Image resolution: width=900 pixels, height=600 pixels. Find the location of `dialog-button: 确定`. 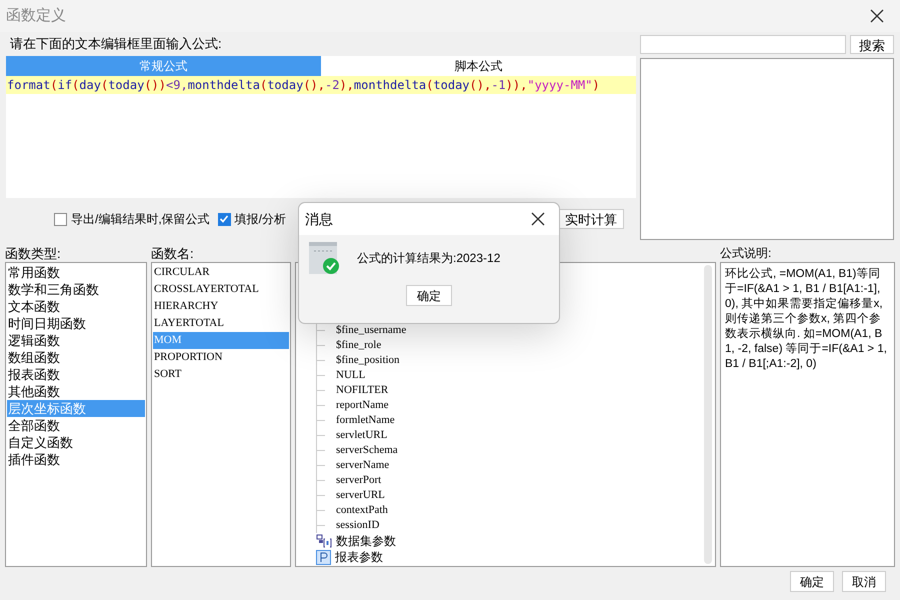

dialog-button: 确定 is located at coordinates (812, 581).